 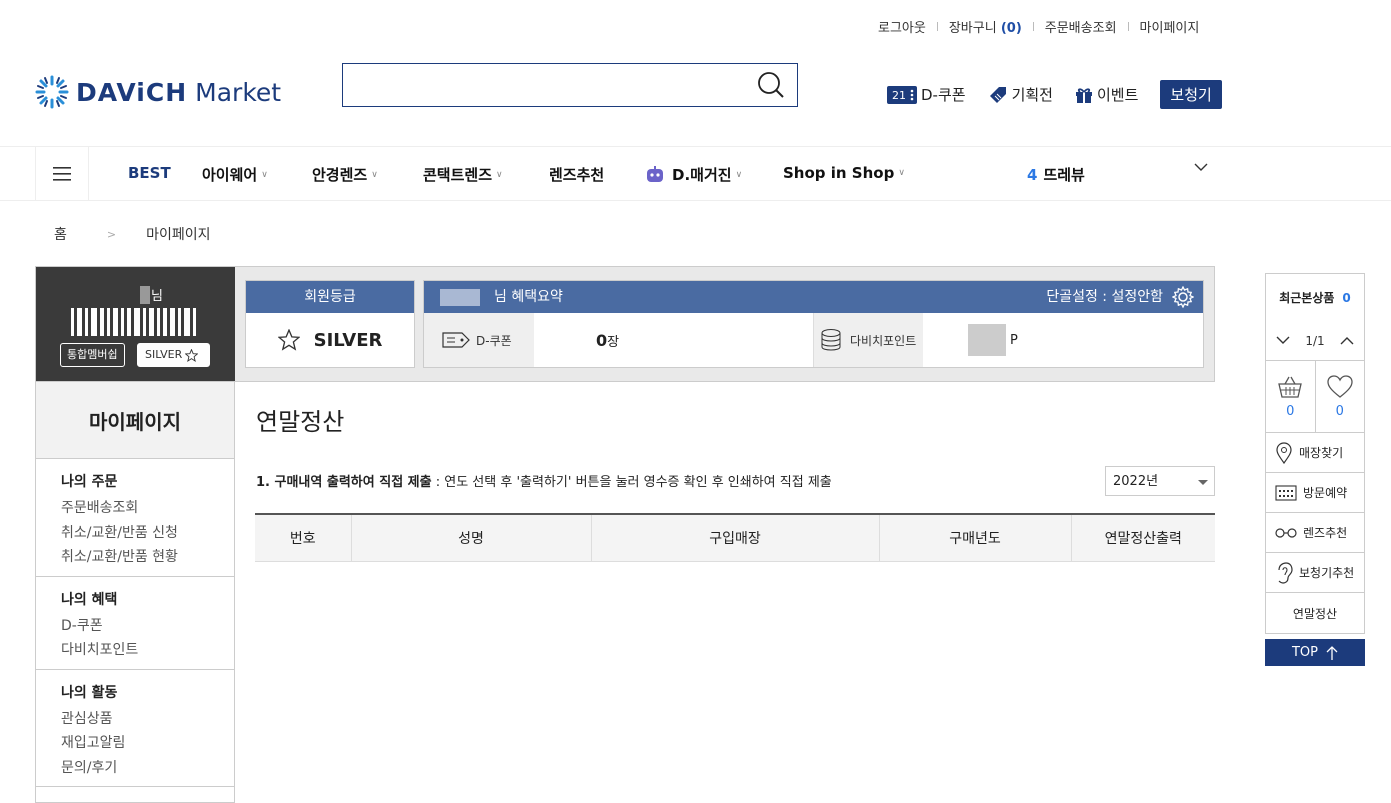 I want to click on point-label-cell: 다비치포인트, so click(x=868, y=340).